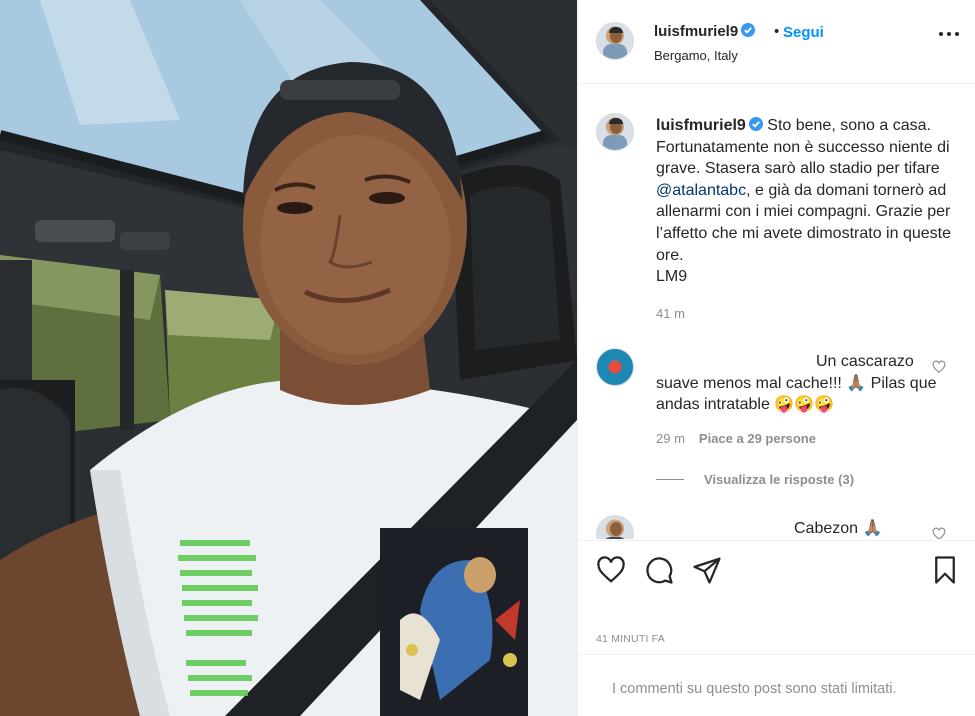  What do you see at coordinates (701, 190) in the screenshot?
I see `caption-mention-link: @atalantabc` at bounding box center [701, 190].